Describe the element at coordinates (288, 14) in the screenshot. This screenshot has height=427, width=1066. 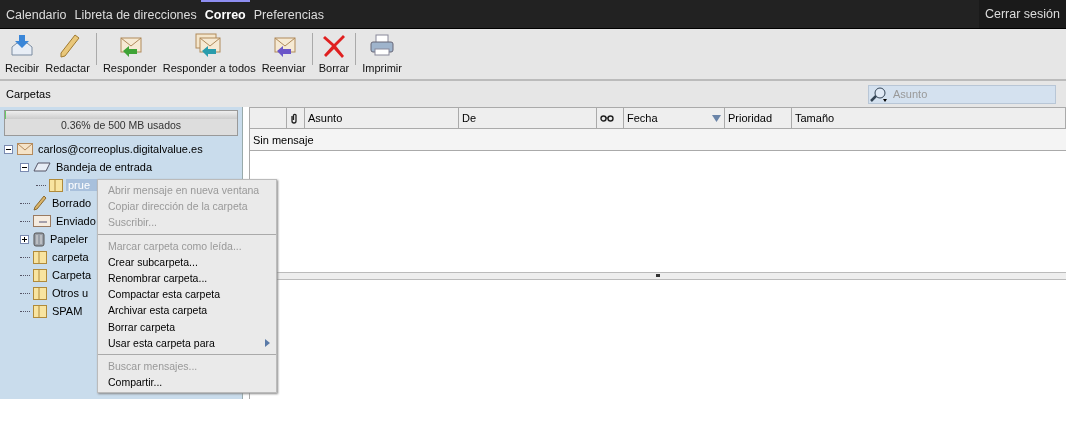
I see `nav-tab: Preferencias` at that location.